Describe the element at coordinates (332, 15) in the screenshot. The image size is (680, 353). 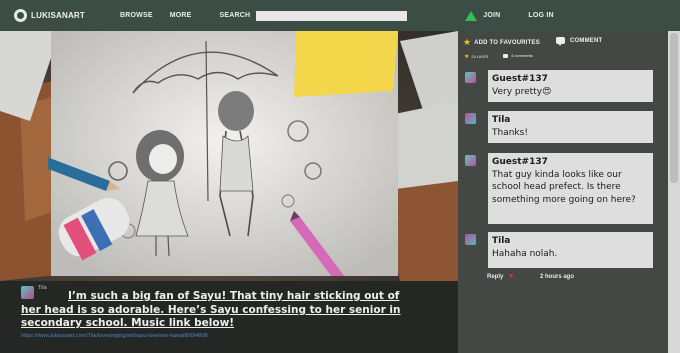
I see `search-input` at that location.